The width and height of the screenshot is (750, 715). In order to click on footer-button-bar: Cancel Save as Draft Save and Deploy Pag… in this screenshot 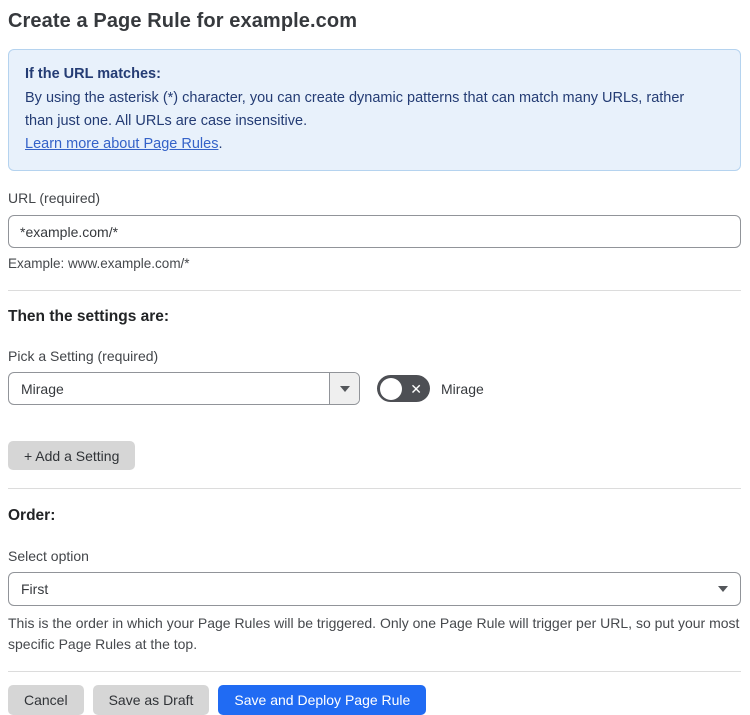, I will do `click(374, 700)`.